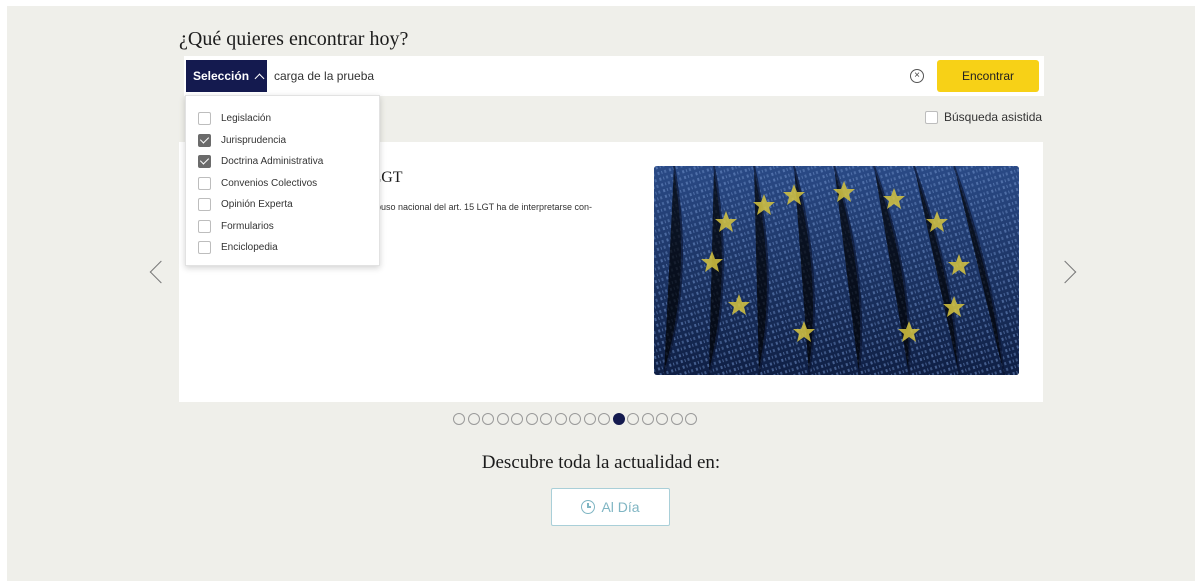 This screenshot has height=584, width=1198. I want to click on dropdown-option: Legislación, so click(288, 119).